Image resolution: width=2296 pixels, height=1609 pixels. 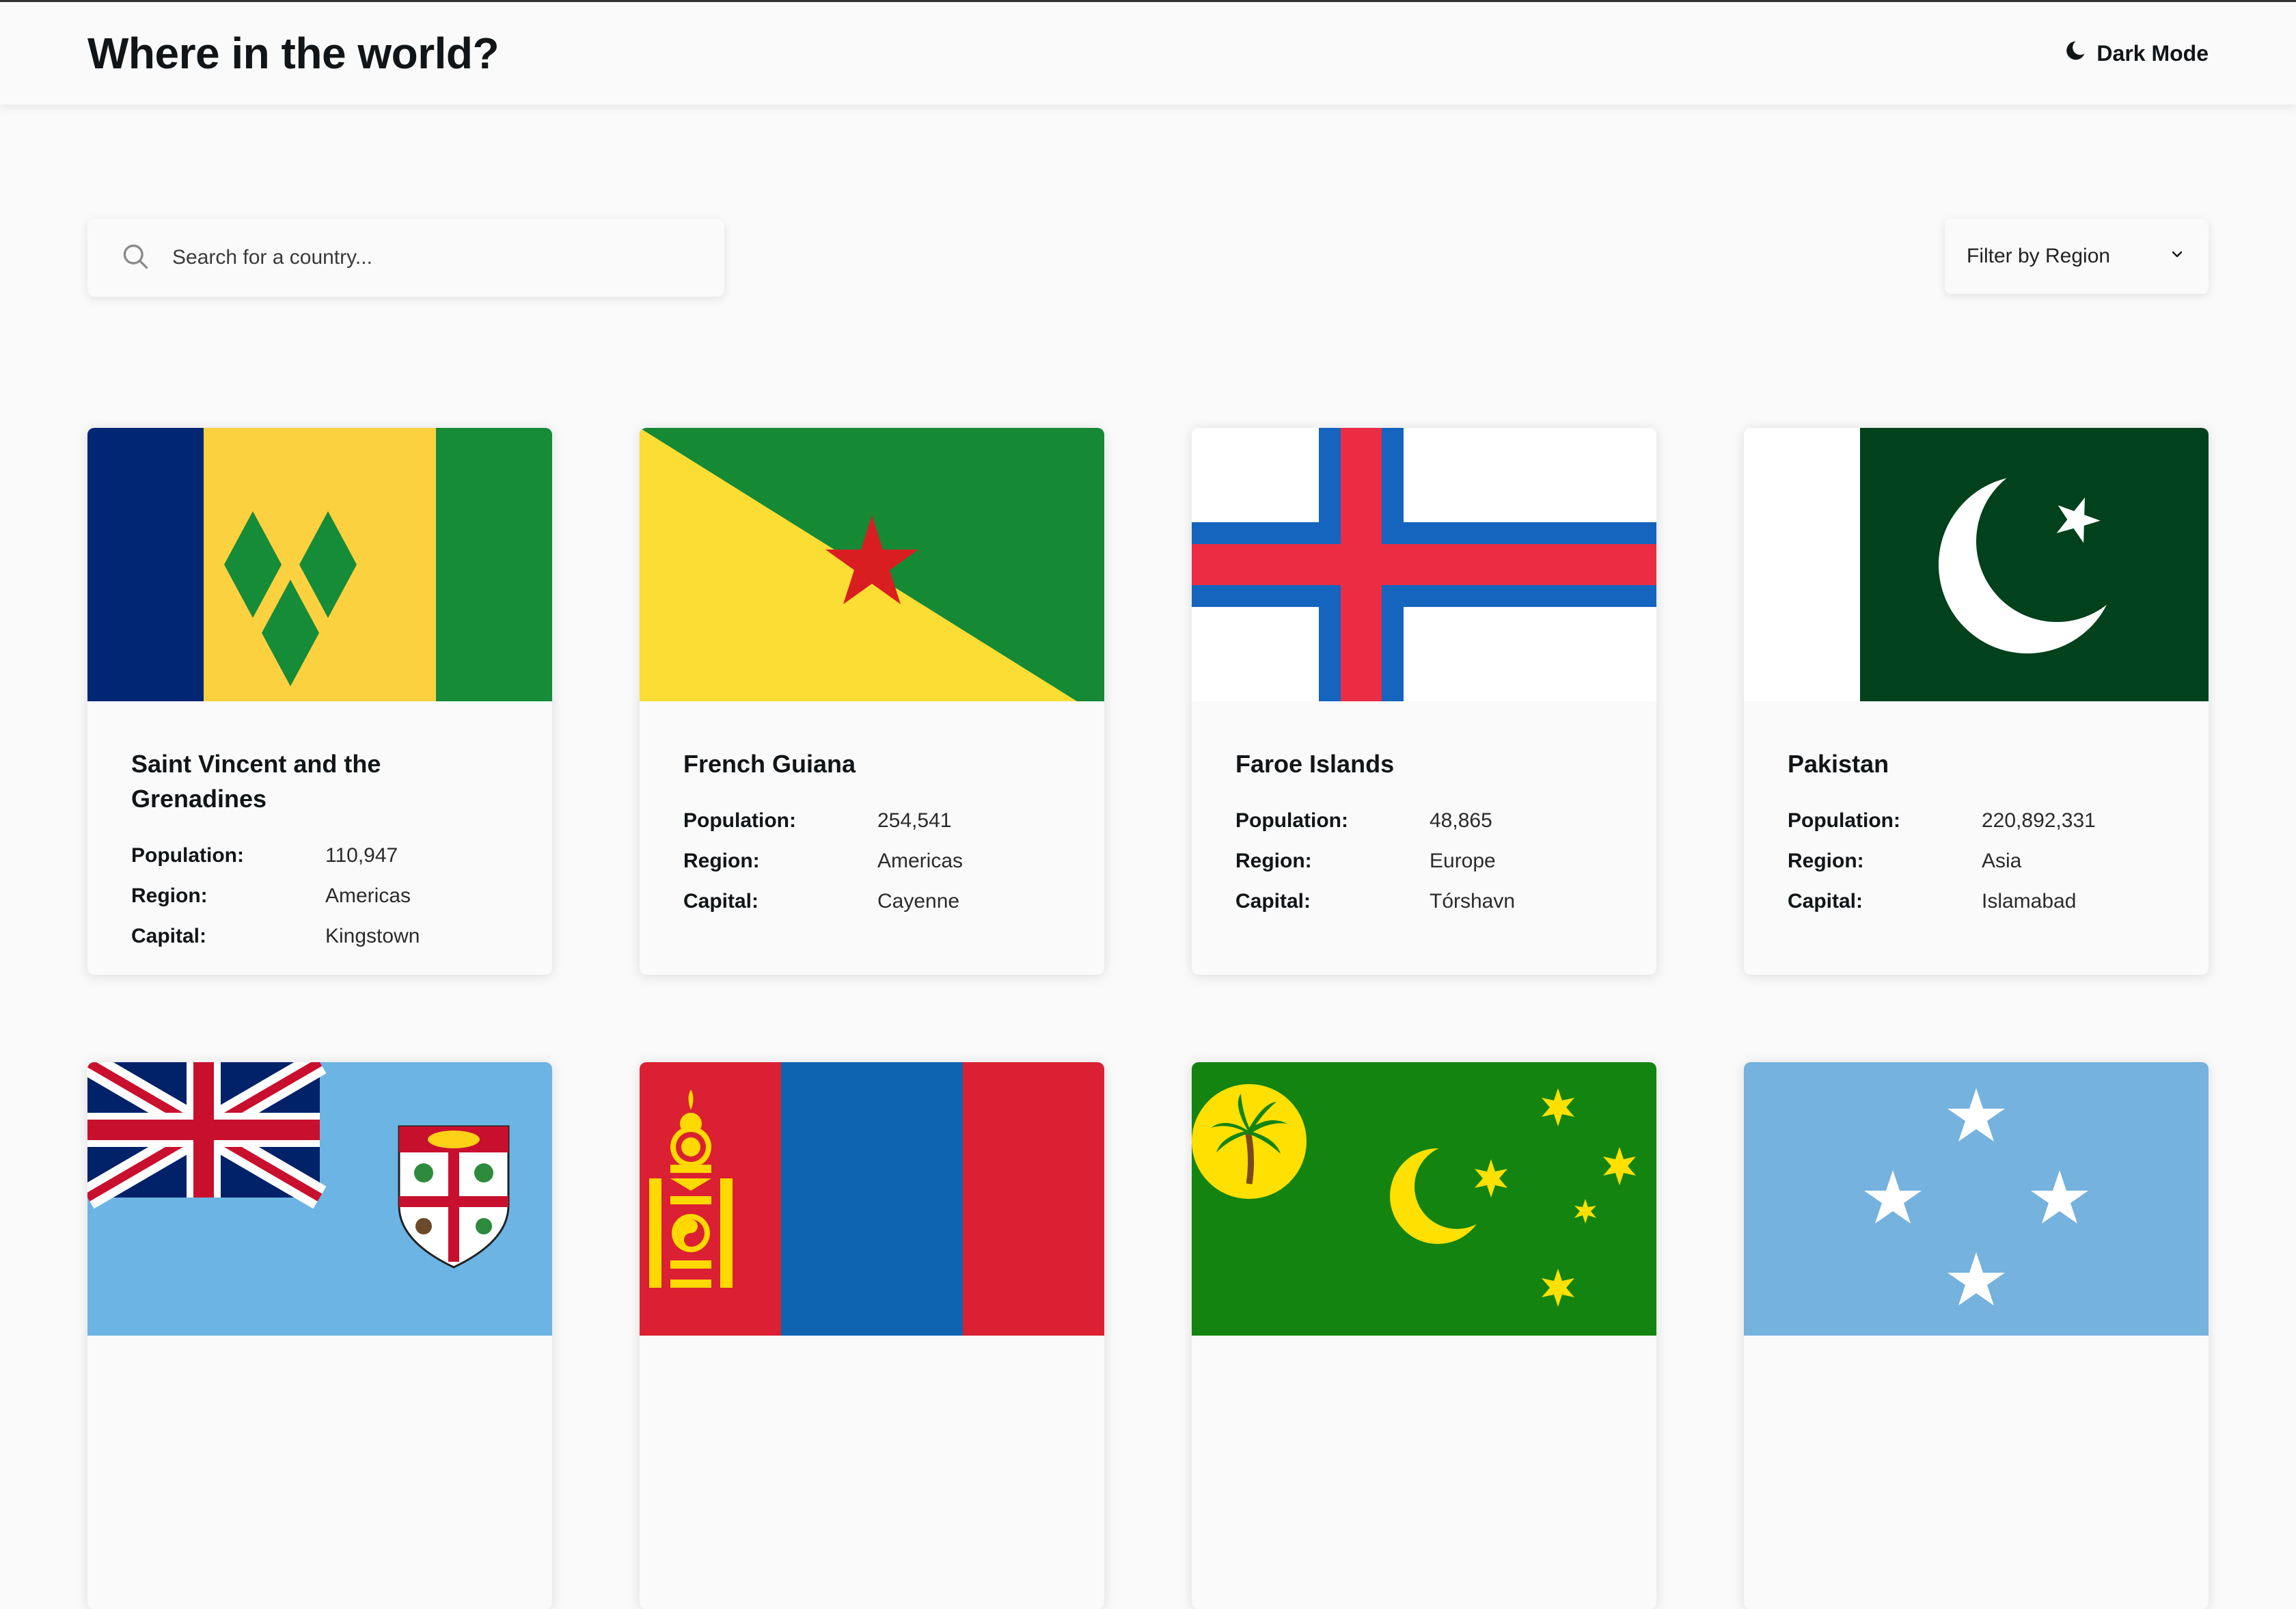 What do you see at coordinates (1148, 258) in the screenshot?
I see `controls-bar: Filter by Region` at bounding box center [1148, 258].